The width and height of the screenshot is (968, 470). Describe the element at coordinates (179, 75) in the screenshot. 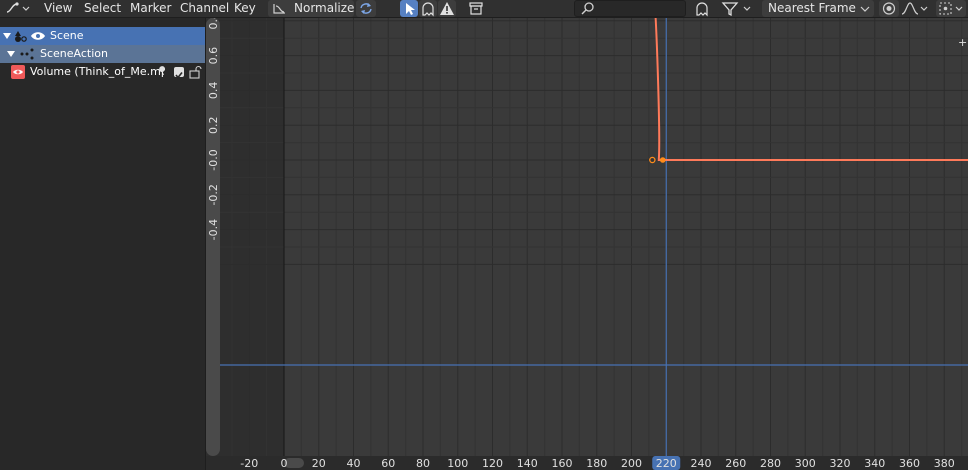

I see `checkmark-icon` at that location.